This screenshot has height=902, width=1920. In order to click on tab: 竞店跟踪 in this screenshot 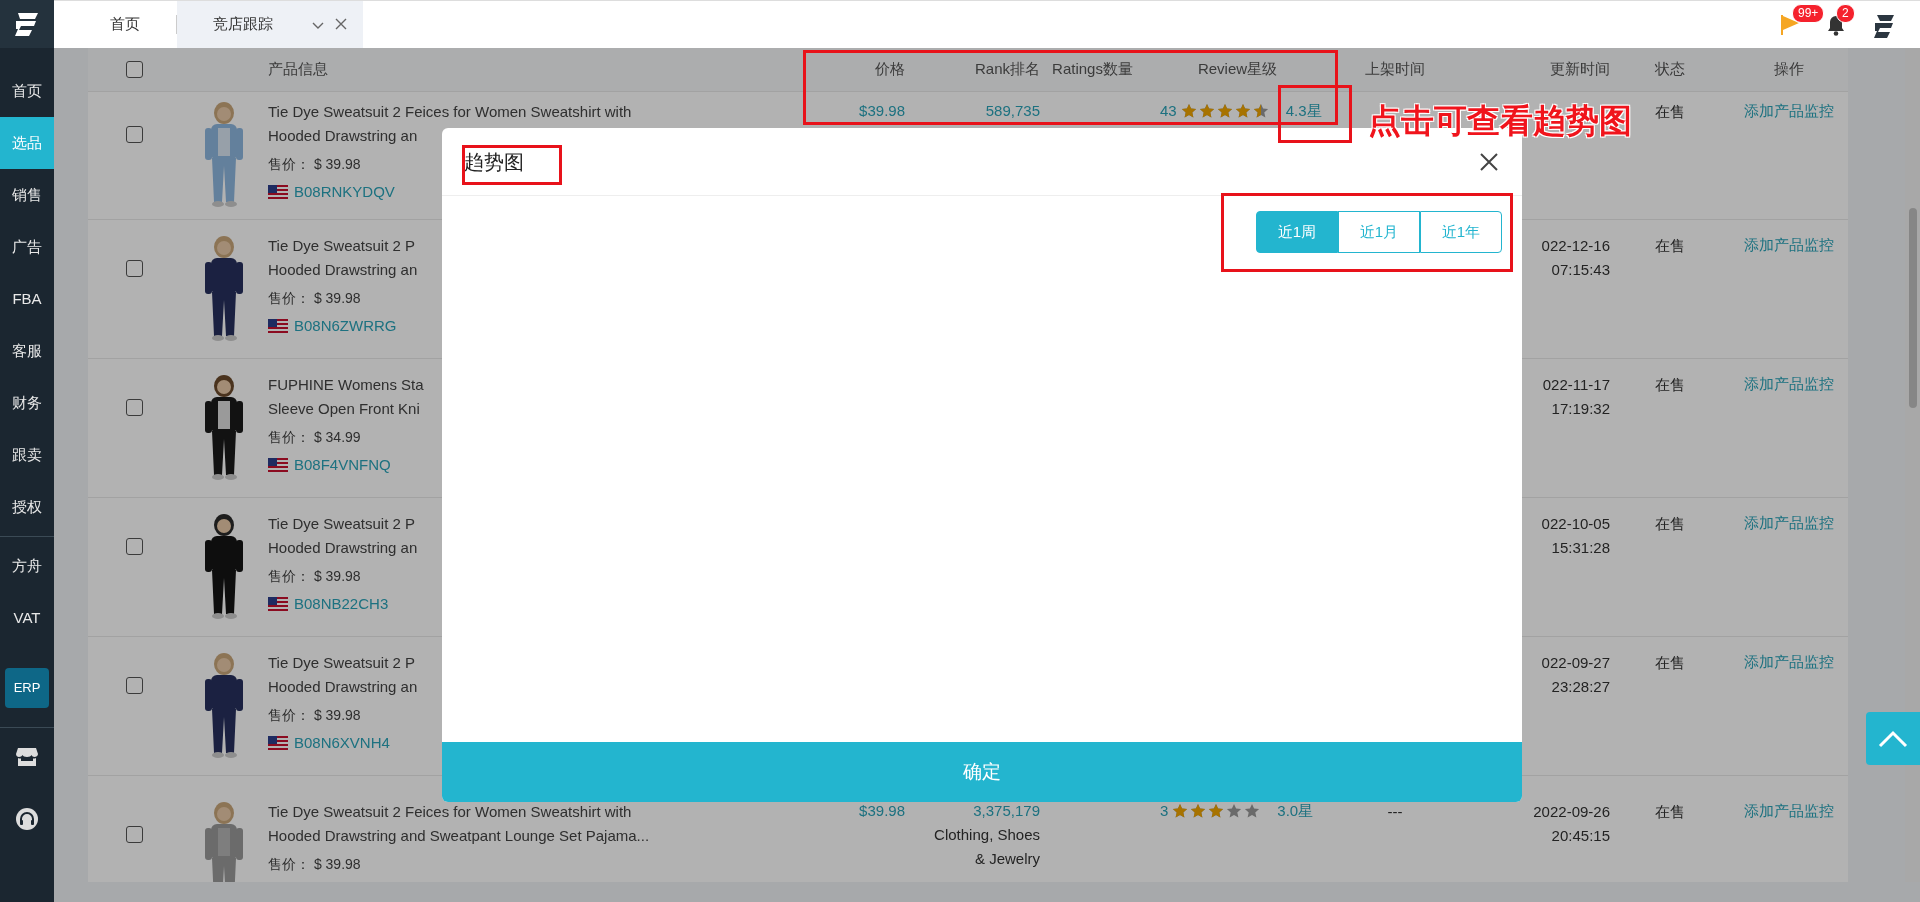, I will do `click(270, 24)`.